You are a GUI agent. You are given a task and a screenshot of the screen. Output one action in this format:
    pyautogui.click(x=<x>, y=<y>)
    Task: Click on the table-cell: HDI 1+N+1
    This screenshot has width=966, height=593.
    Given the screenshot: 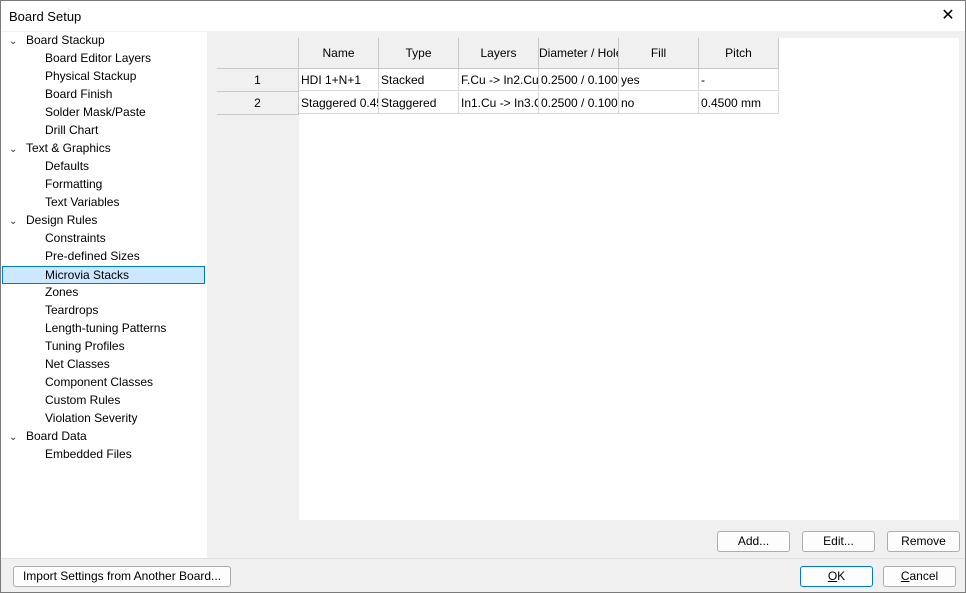 What is the action you would take?
    pyautogui.click(x=339, y=80)
    